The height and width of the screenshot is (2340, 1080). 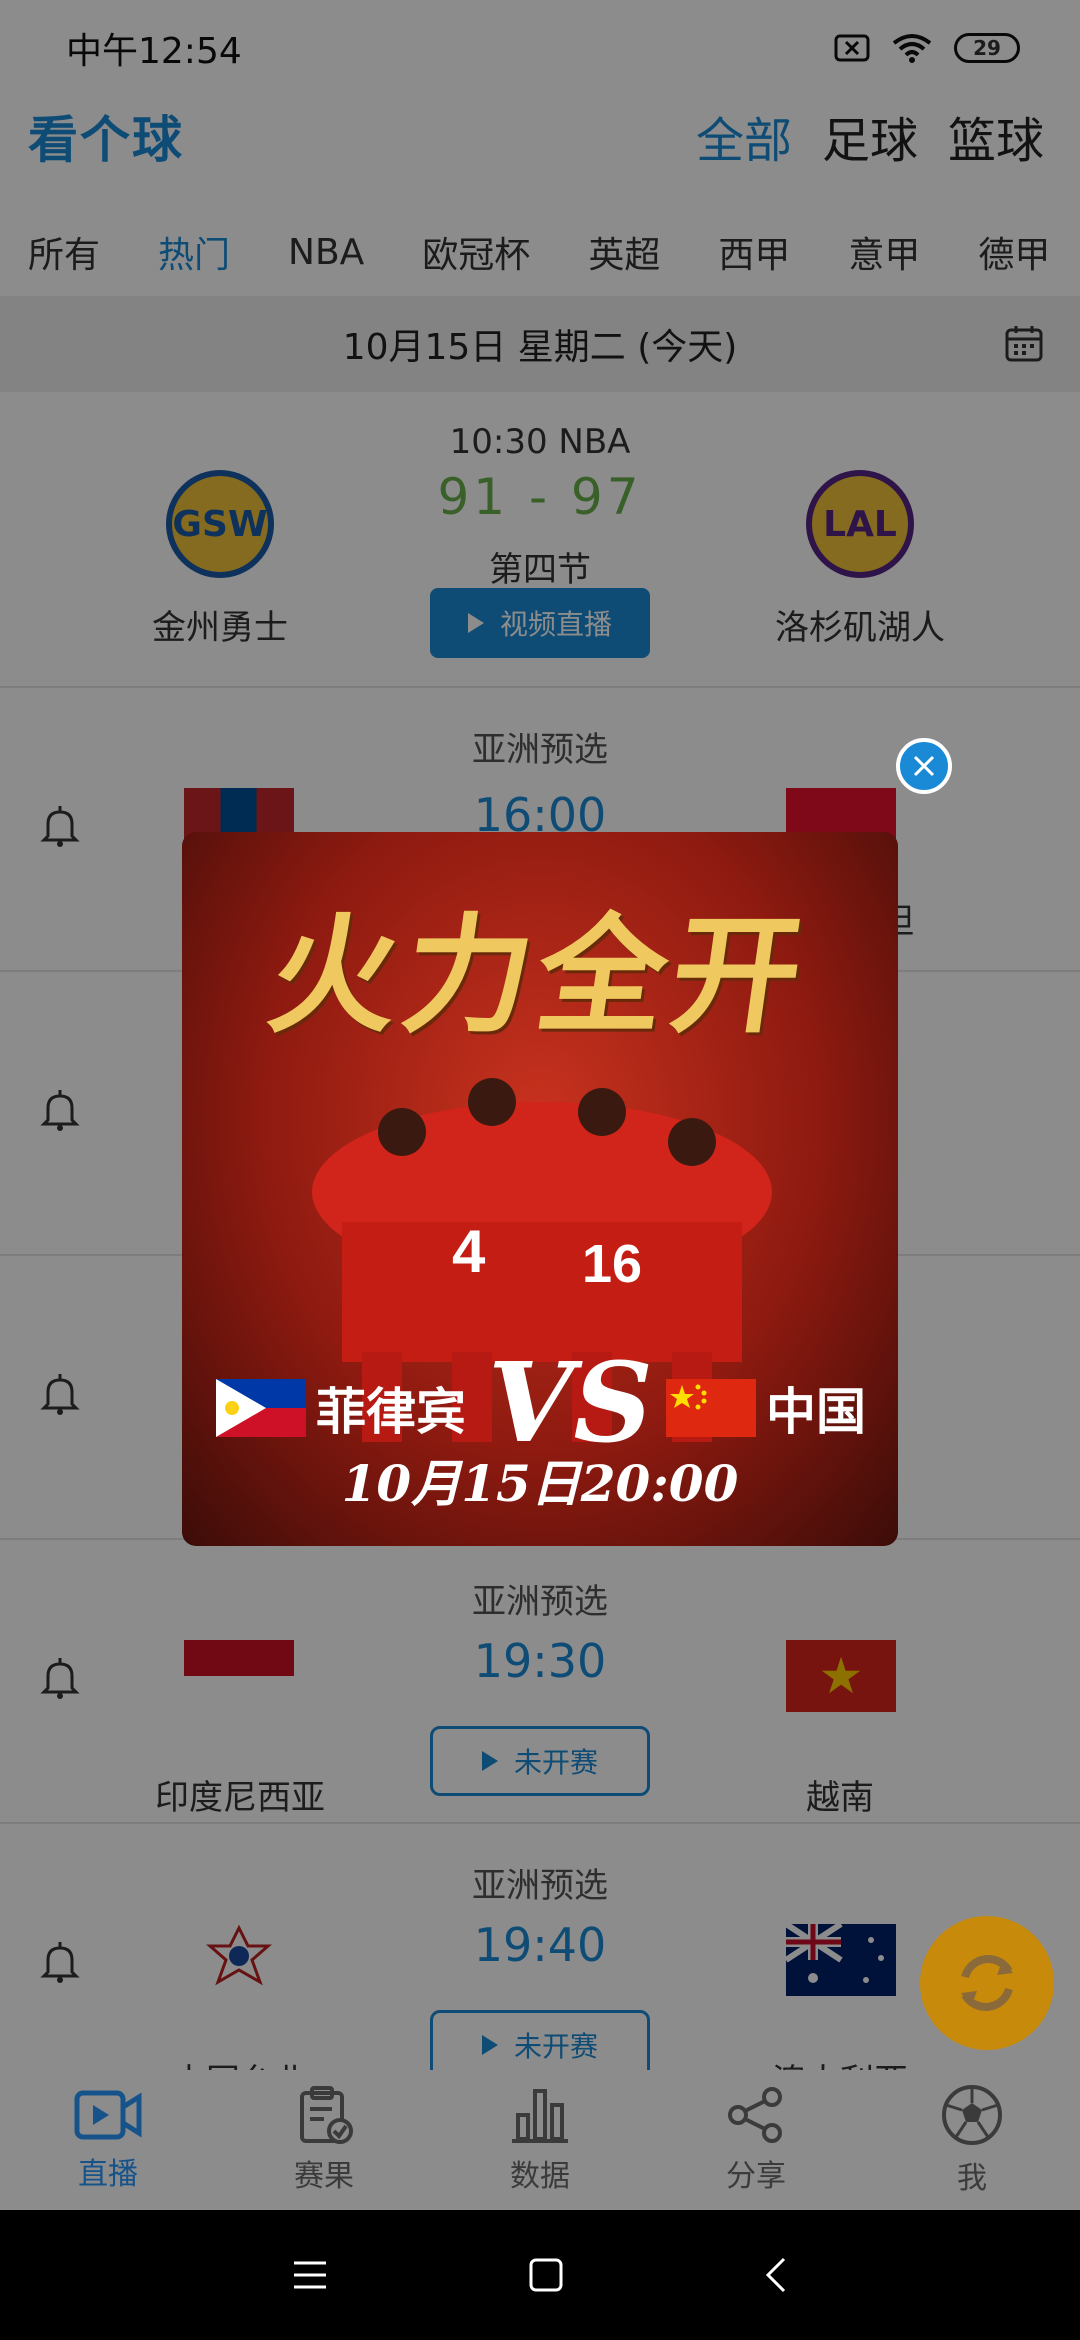 I want to click on share-icon, so click(x=755, y=2115).